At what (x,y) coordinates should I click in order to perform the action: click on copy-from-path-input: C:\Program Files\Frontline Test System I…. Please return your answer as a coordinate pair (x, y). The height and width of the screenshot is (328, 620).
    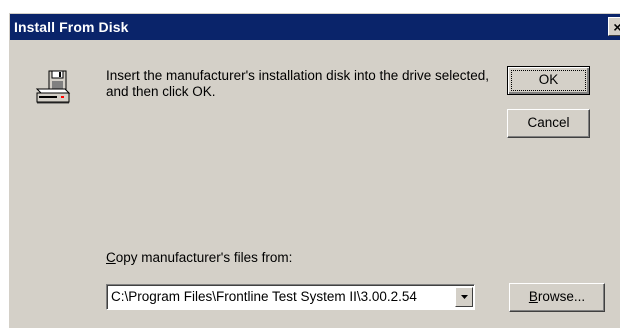
    Looking at the image, I should click on (281, 296).